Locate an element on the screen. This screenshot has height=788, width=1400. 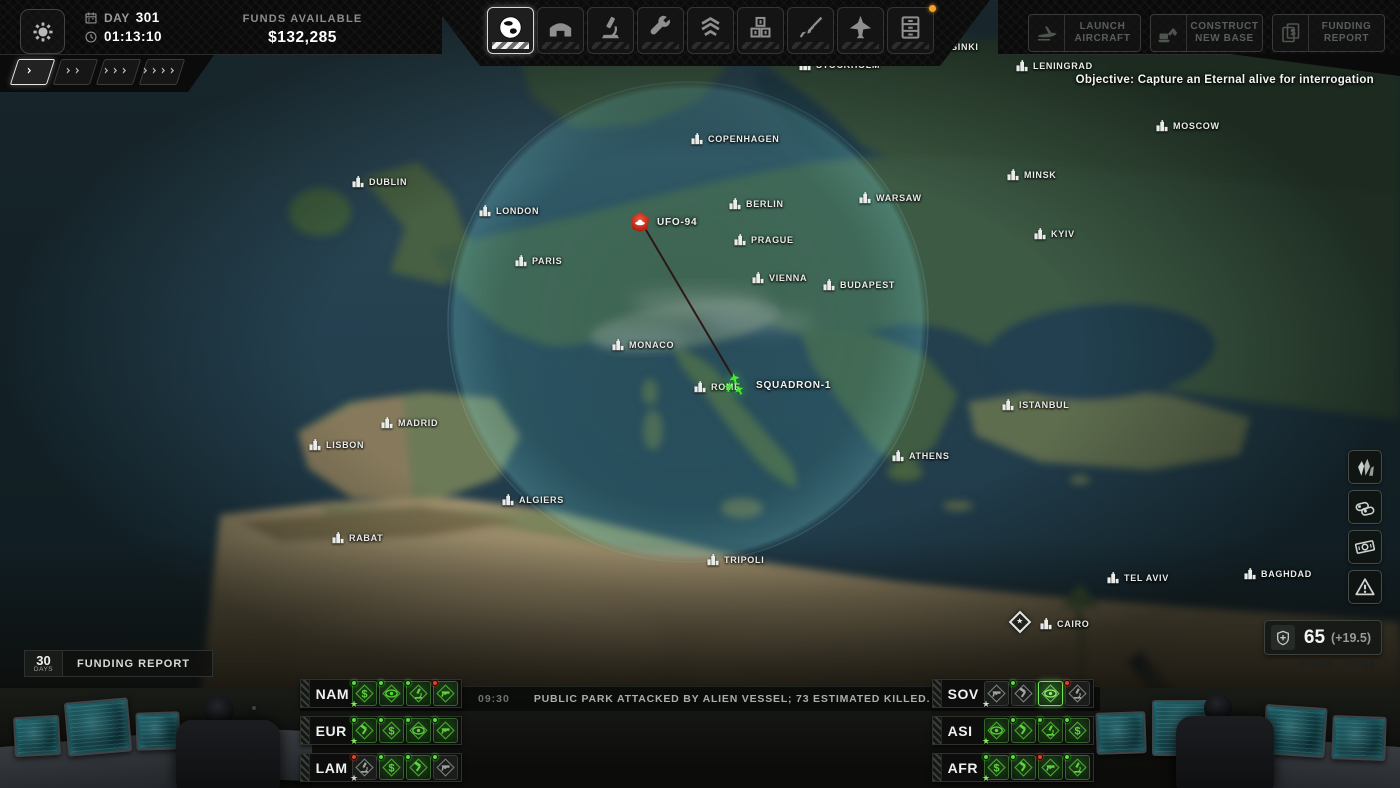
ufo-contact-marker: UFO-94 is located at coordinates (663, 222).